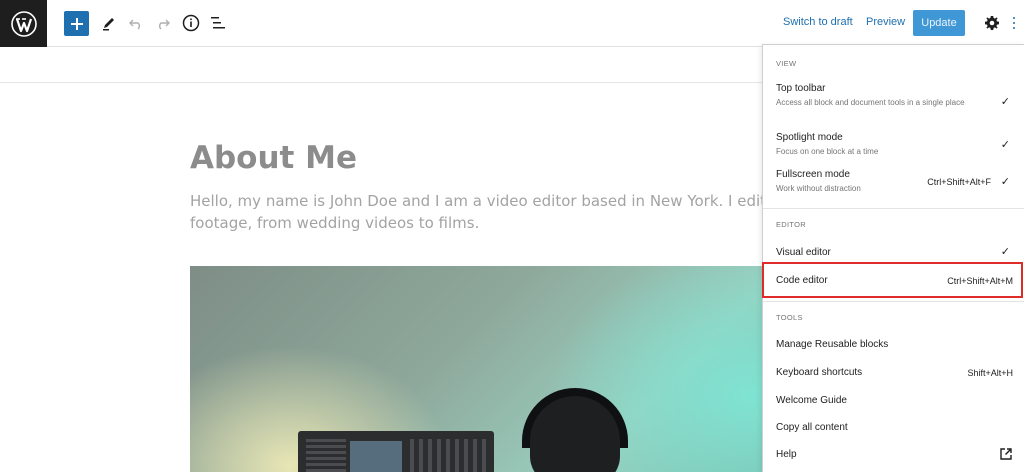  I want to click on code-editor-highlight, so click(892, 280).